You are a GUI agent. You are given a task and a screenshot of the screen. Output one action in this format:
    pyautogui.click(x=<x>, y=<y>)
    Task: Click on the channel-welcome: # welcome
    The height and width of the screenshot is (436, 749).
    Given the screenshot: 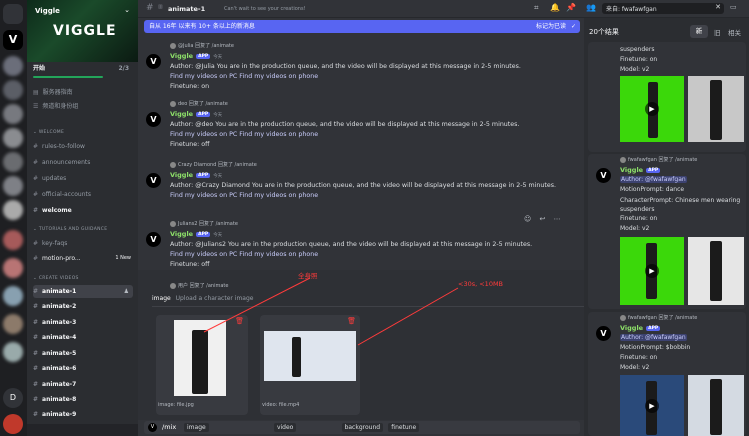 What is the action you would take?
    pyautogui.click(x=83, y=210)
    